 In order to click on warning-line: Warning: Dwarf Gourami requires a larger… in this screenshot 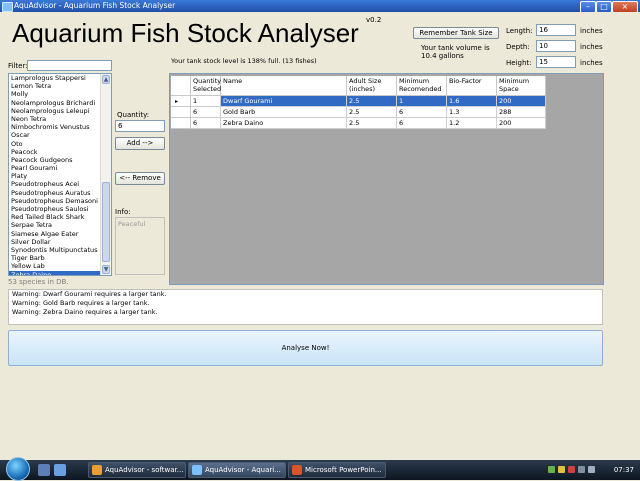, I will do `click(89, 294)`.